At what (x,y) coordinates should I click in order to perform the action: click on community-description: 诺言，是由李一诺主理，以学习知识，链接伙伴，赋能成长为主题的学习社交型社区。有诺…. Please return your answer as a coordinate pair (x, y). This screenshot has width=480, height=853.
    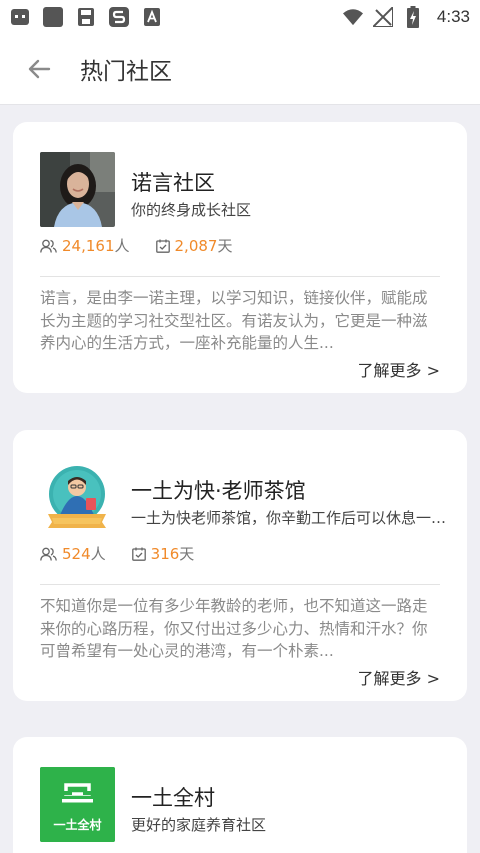
    Looking at the image, I should click on (234, 320).